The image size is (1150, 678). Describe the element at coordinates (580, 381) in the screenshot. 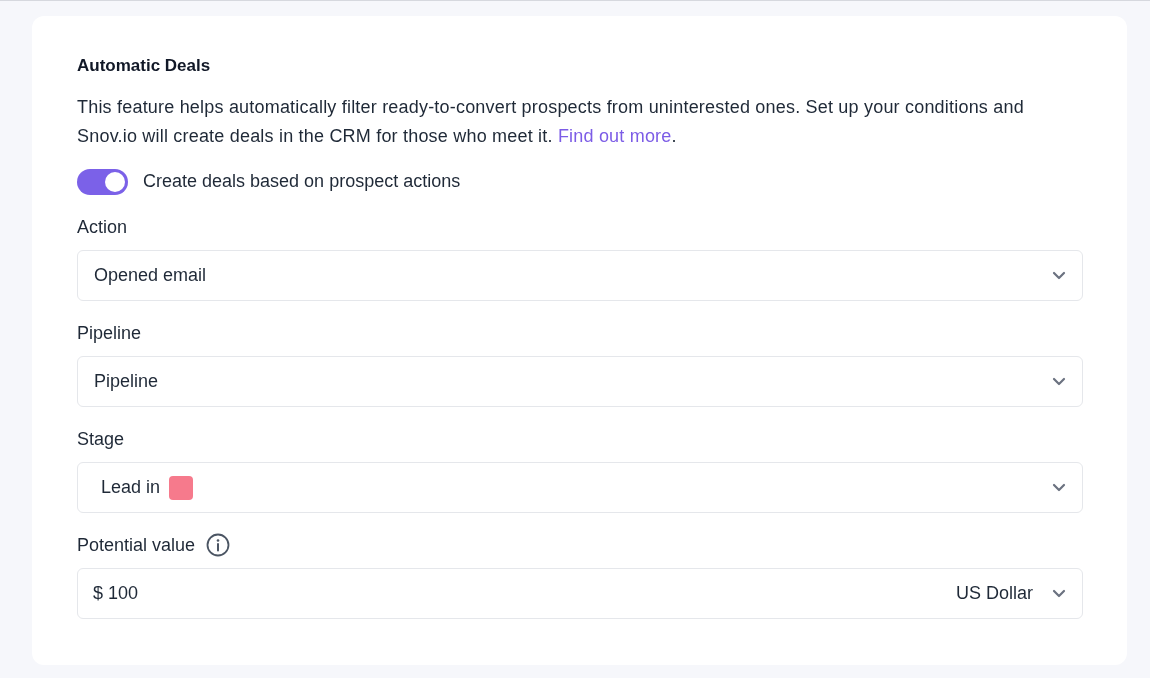

I see `select-field: Pipeline` at that location.